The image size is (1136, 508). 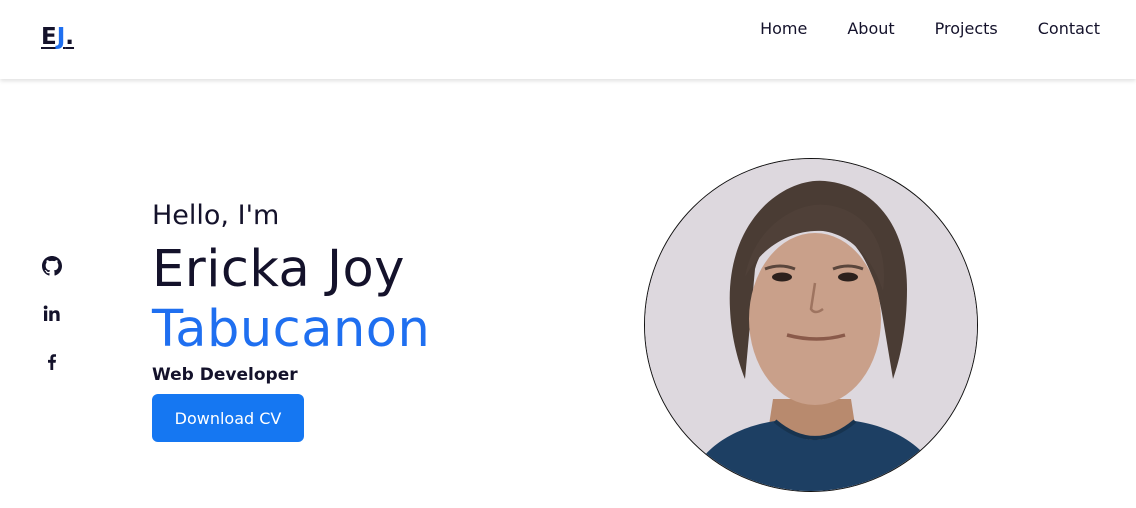 What do you see at coordinates (49, 37) in the screenshot?
I see `logo-initial-first: E` at bounding box center [49, 37].